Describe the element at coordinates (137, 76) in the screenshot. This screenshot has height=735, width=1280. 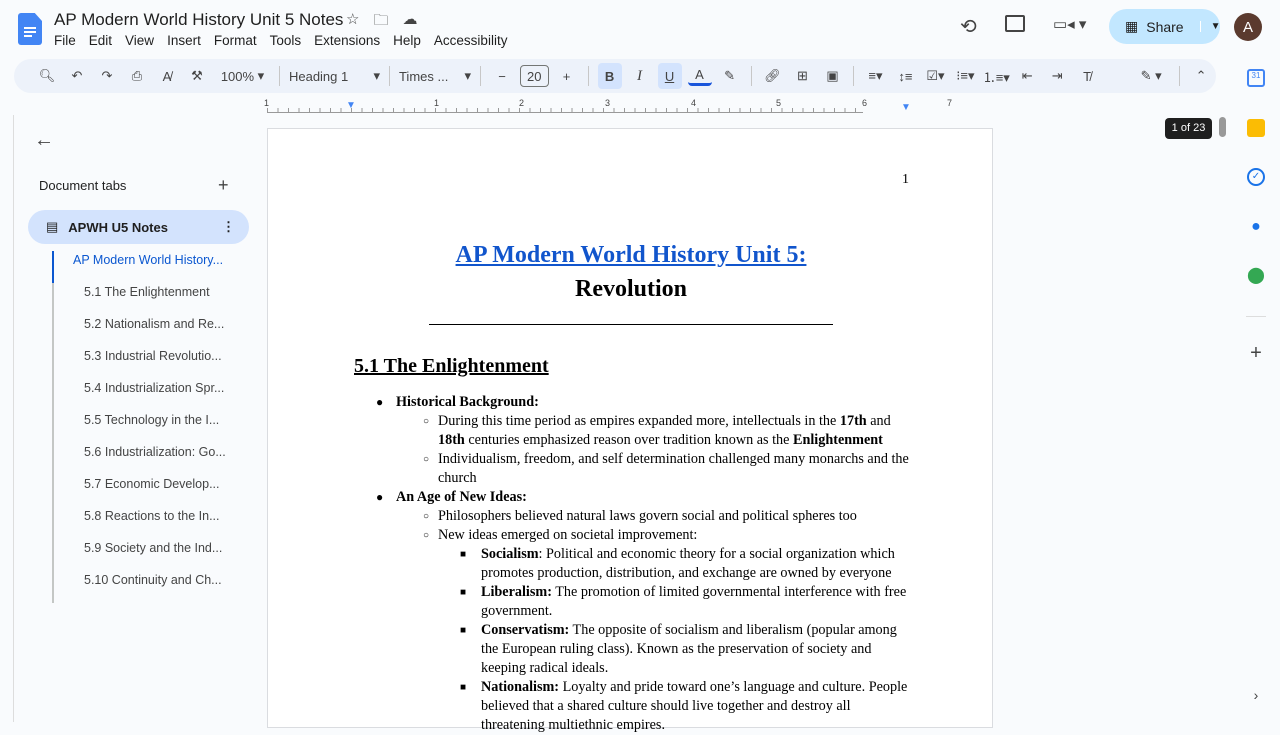
I see `print-icon: ⎙` at that location.